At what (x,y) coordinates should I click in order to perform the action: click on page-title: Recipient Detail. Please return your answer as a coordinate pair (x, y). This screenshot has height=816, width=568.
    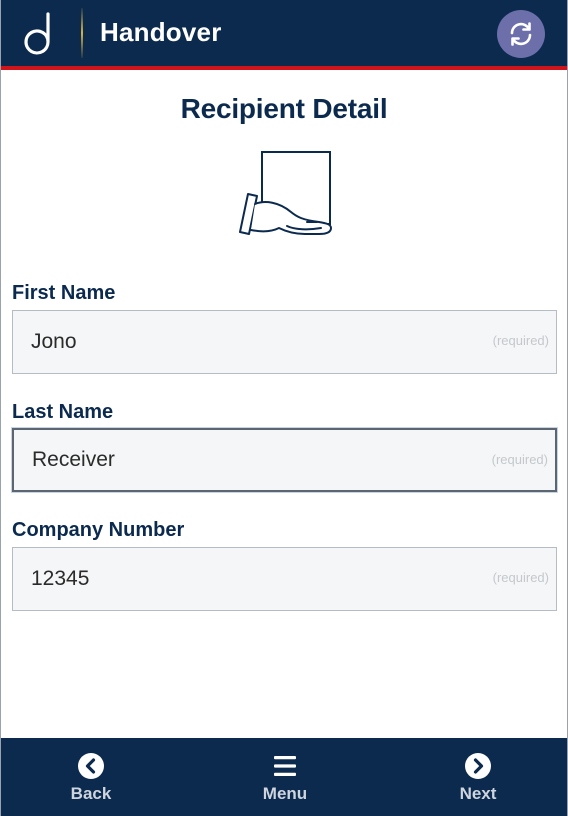
    Looking at the image, I should click on (284, 108).